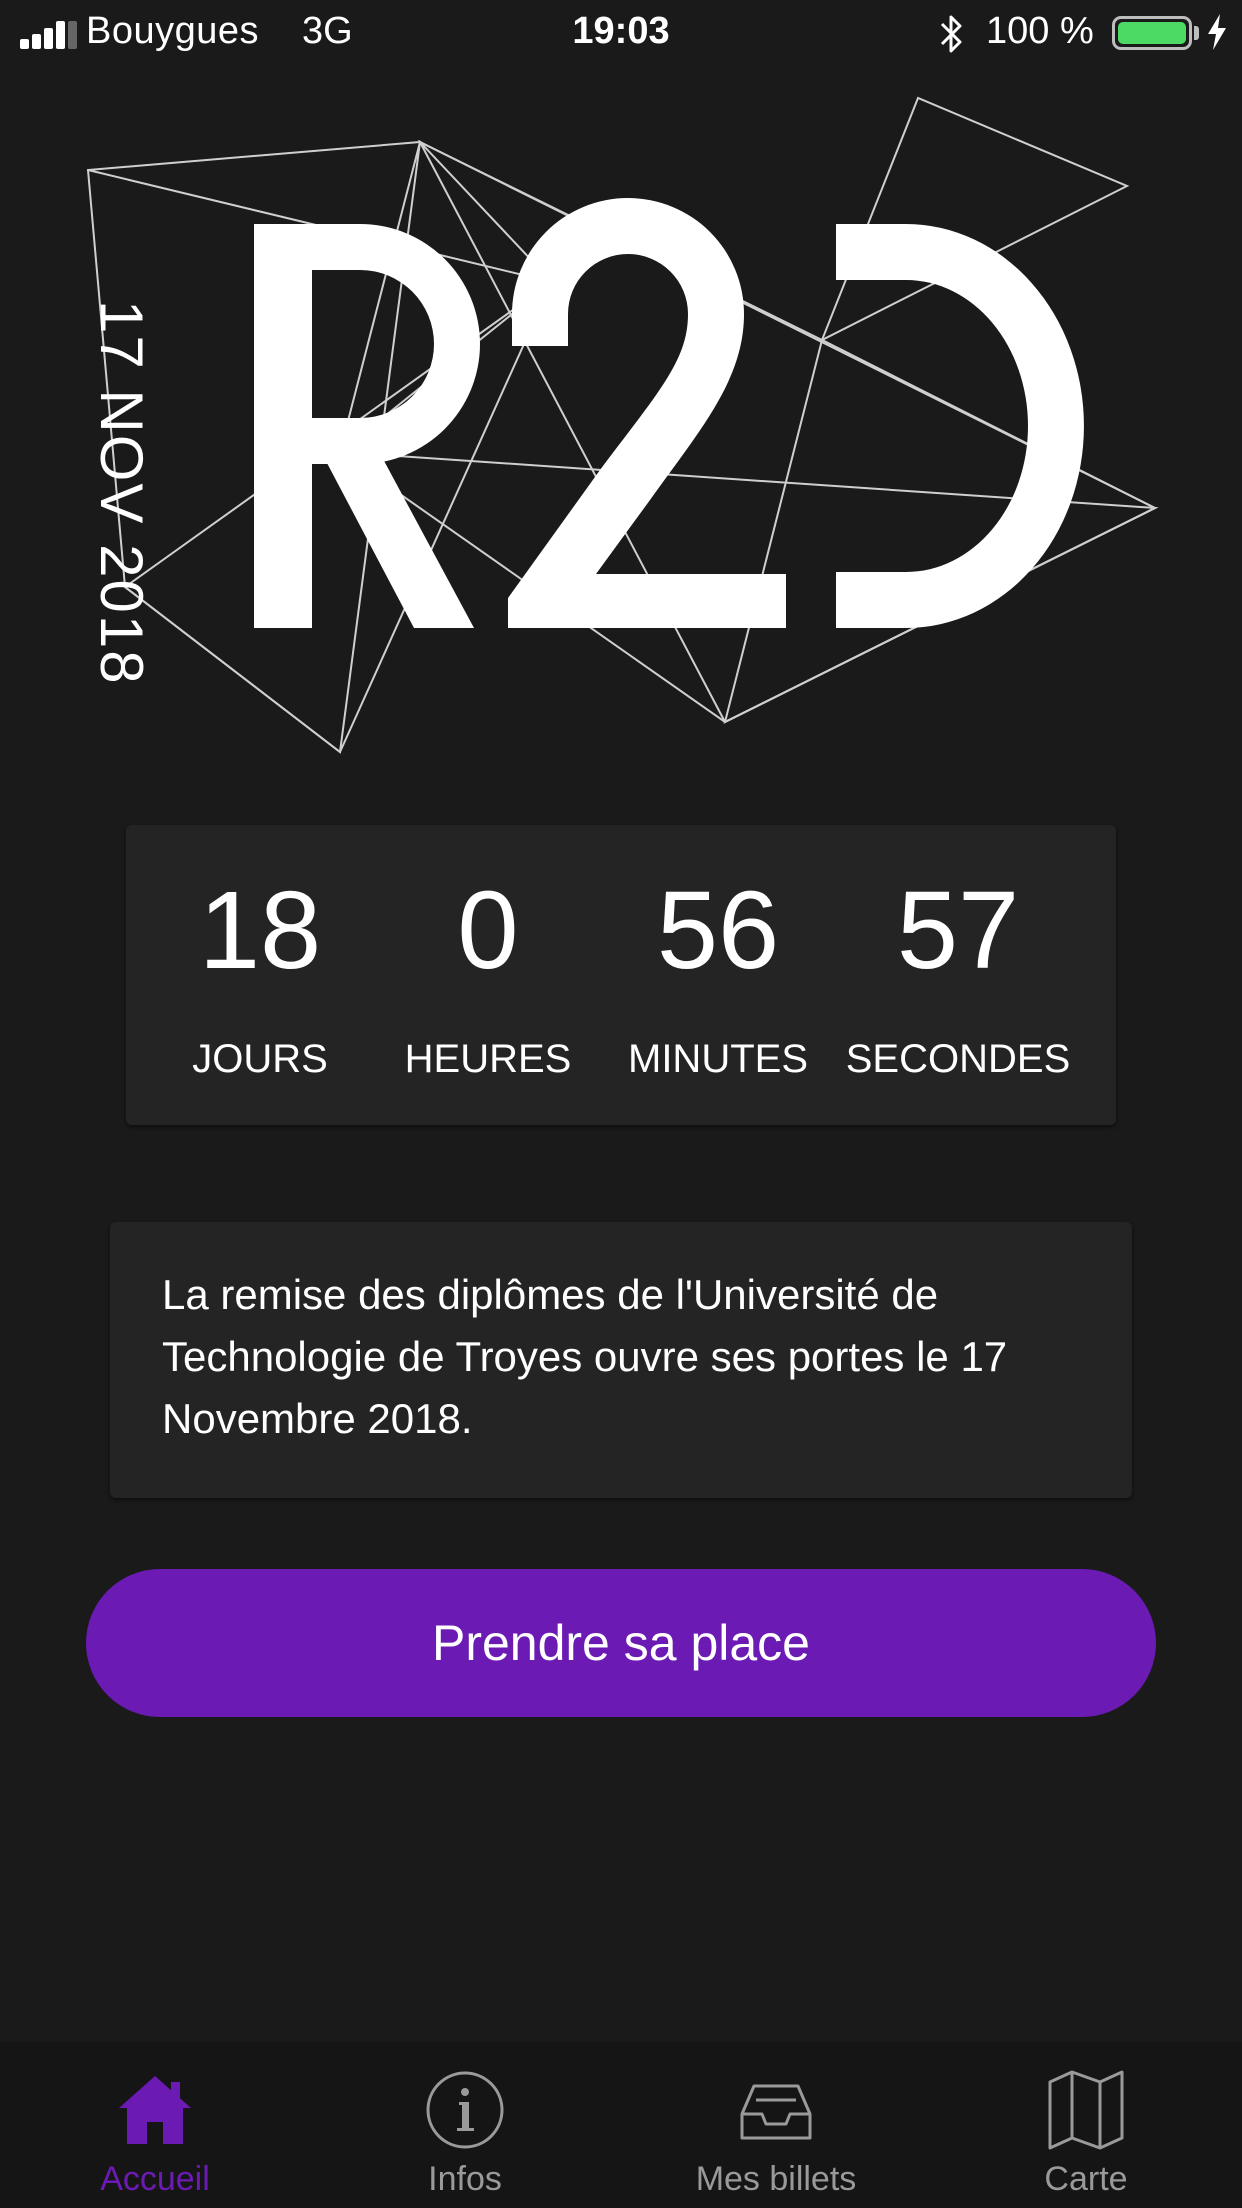  Describe the element at coordinates (1040, 31) in the screenshot. I see `battery-percent: 100 %` at that location.